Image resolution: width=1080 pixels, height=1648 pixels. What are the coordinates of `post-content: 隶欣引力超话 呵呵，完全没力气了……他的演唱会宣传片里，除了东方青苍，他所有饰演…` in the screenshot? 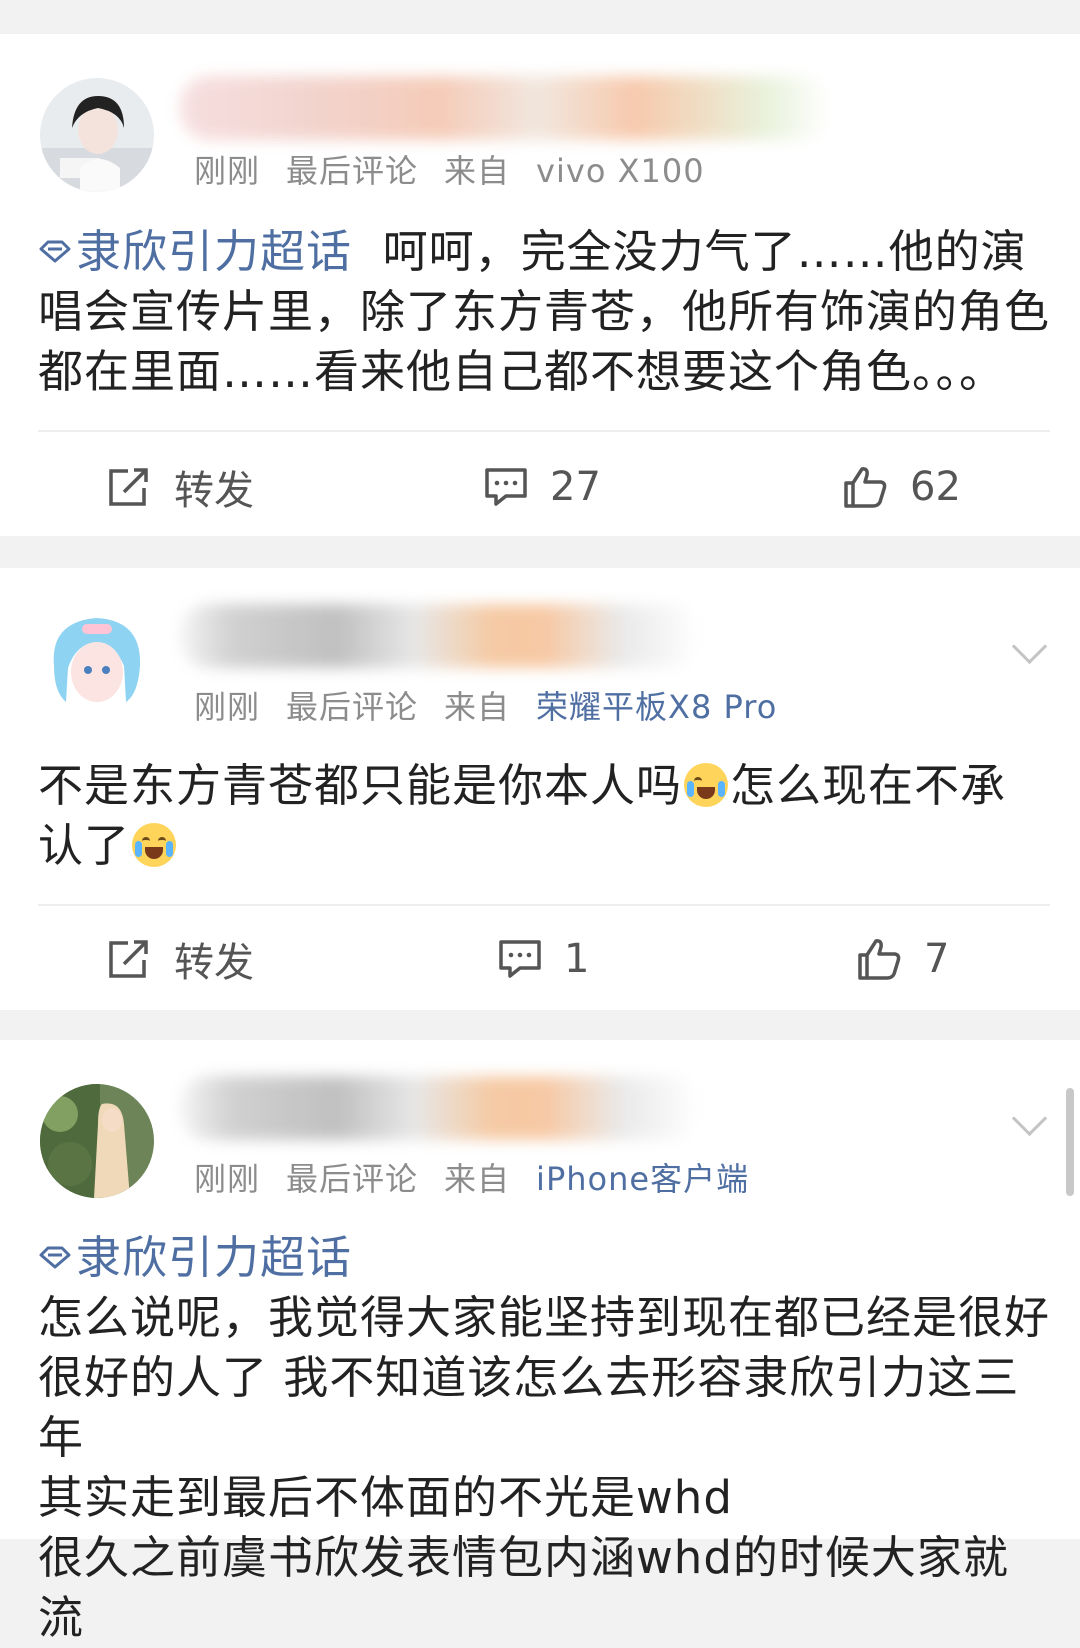 It's located at (544, 312).